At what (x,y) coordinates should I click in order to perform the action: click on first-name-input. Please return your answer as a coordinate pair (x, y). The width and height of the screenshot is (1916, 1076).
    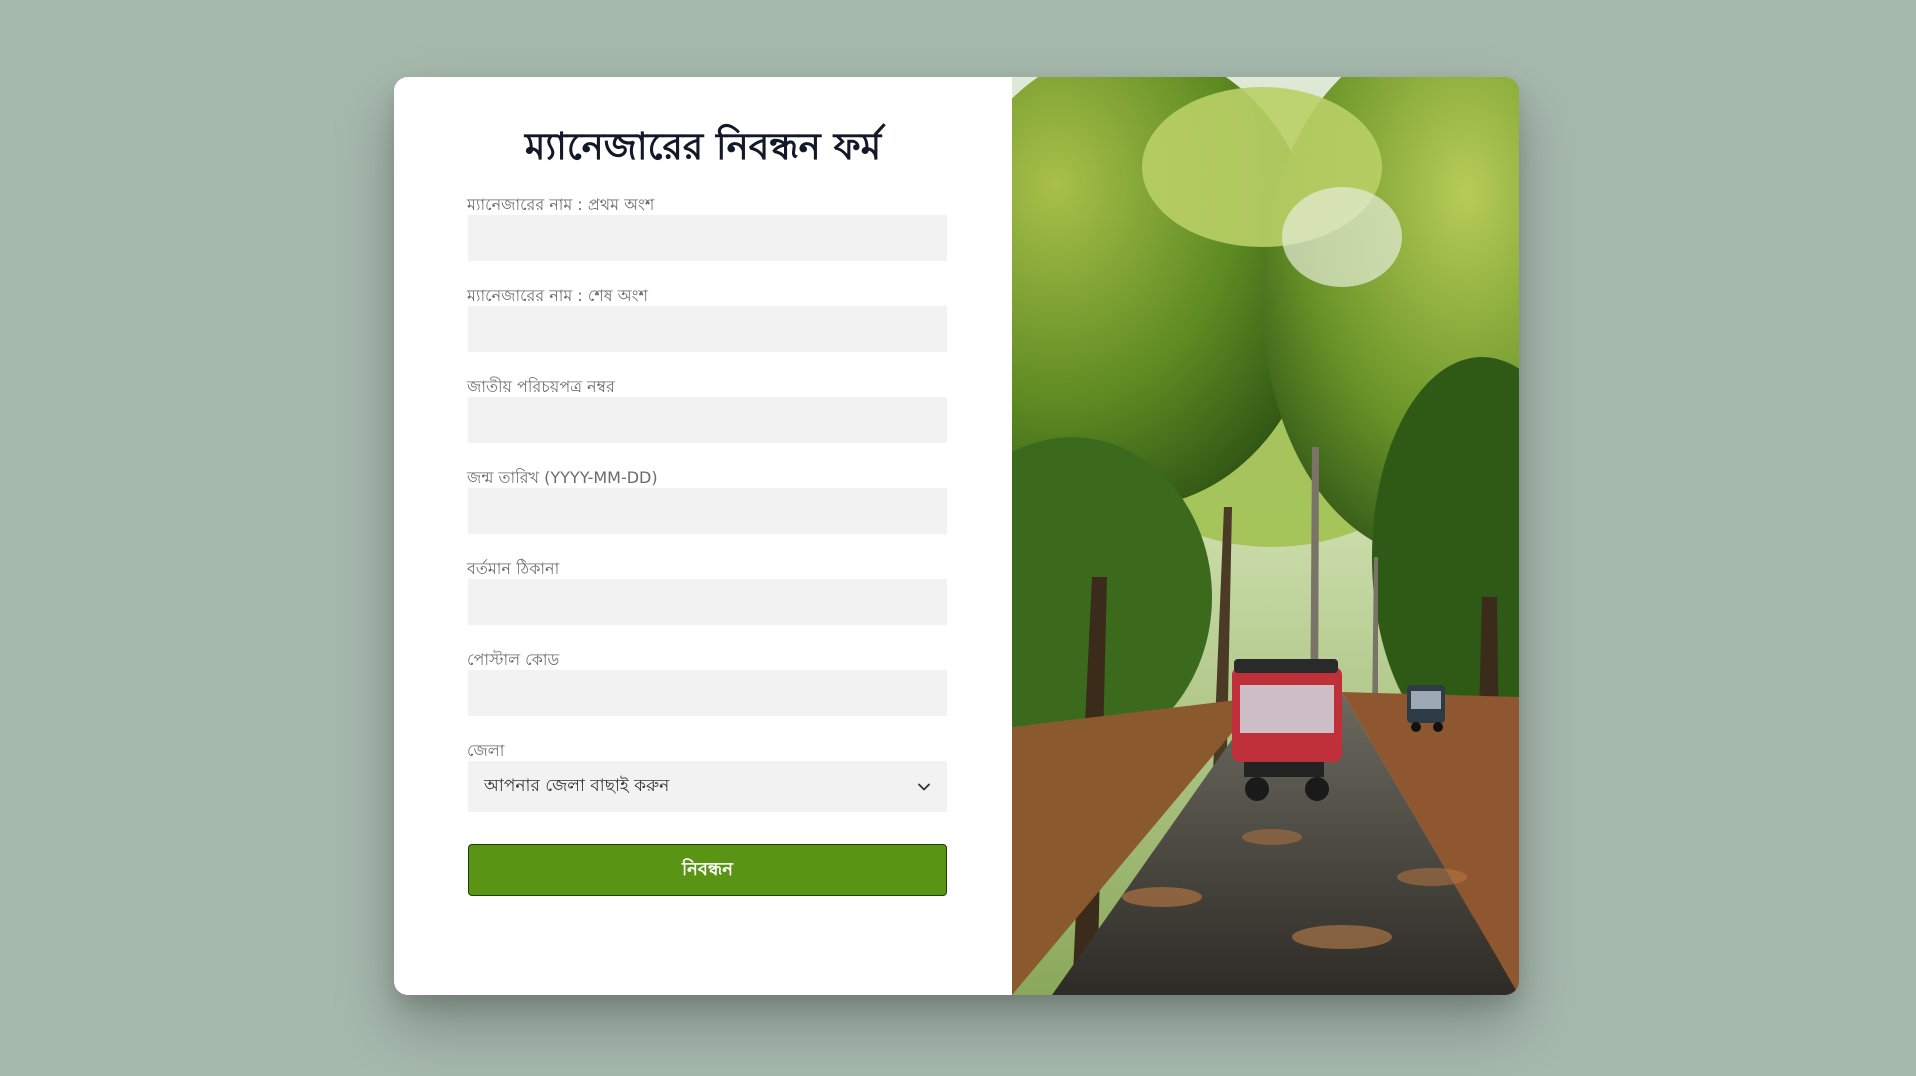
    Looking at the image, I should click on (707, 238).